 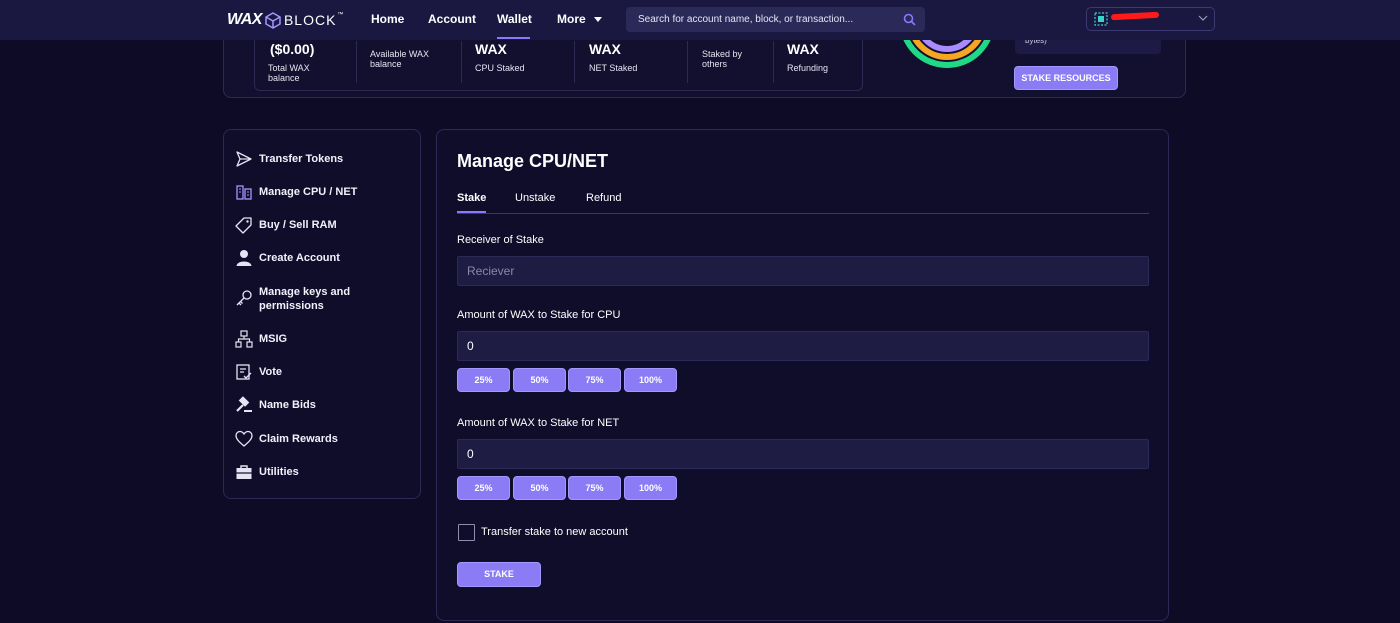 What do you see at coordinates (594, 380) in the screenshot?
I see `cpu-75-percent-button: 75%` at bounding box center [594, 380].